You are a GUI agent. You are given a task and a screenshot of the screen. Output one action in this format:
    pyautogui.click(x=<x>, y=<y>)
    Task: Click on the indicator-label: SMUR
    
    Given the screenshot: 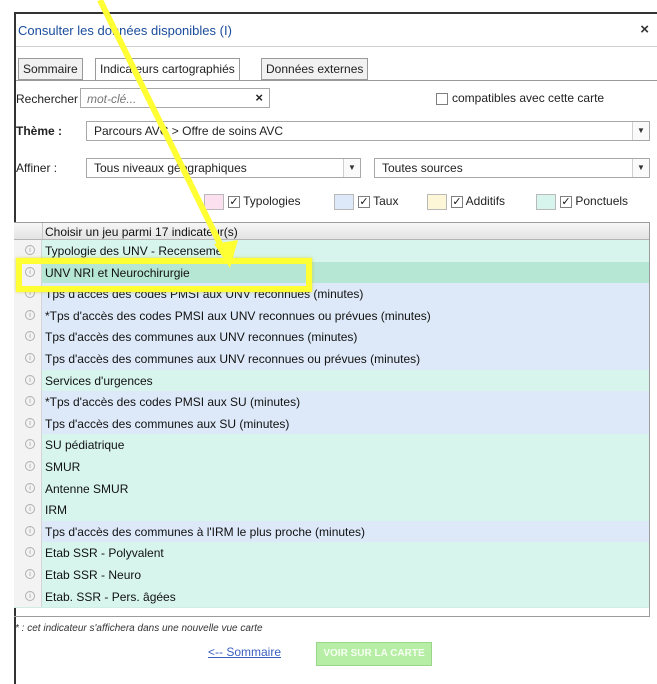 What is the action you would take?
    pyautogui.click(x=63, y=467)
    